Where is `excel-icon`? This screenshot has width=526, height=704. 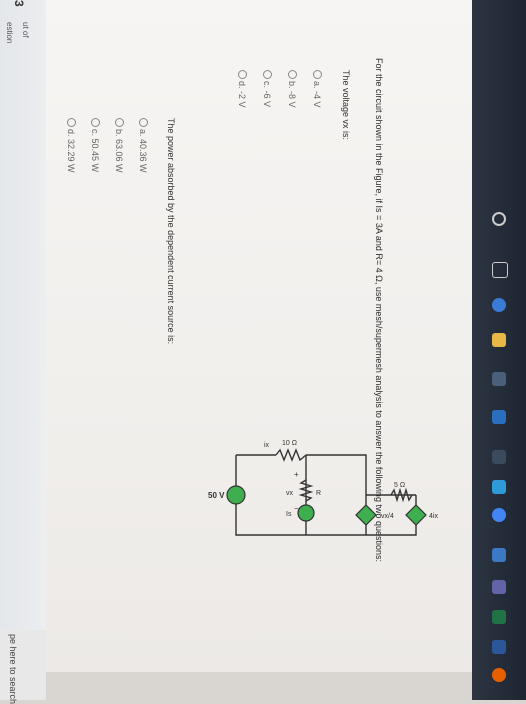
excel-icon is located at coordinates (499, 617).